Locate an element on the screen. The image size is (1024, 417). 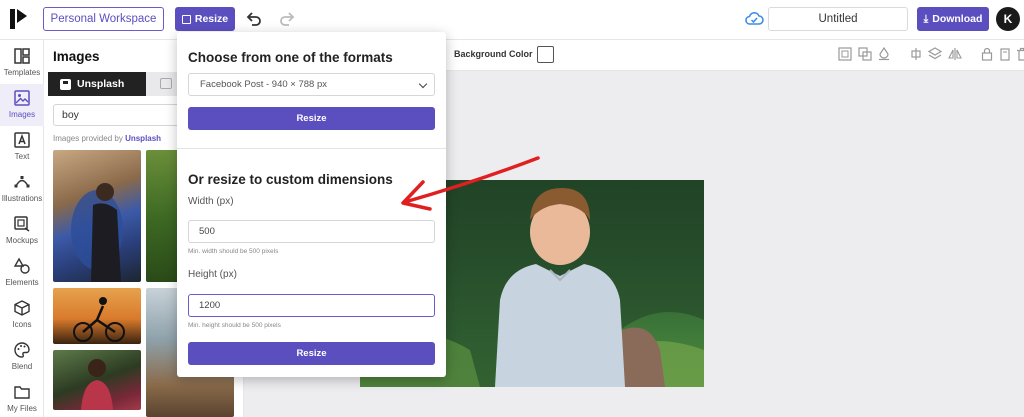
lock-icon is located at coordinates (987, 54).